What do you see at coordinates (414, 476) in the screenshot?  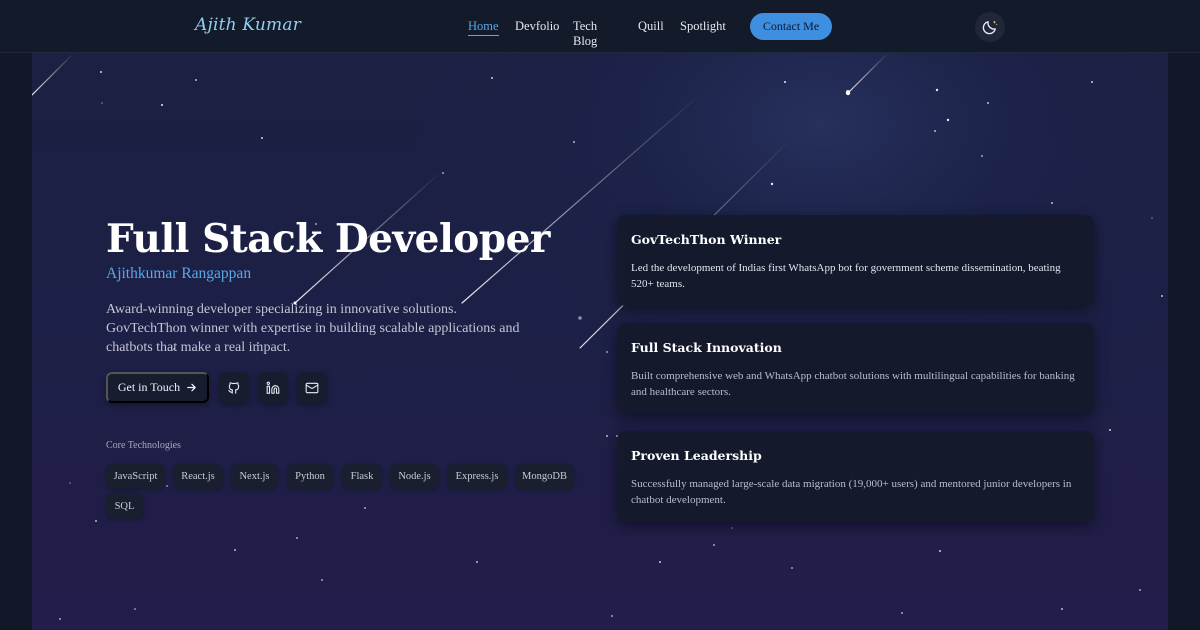 I see `tech-tag: Node.js` at bounding box center [414, 476].